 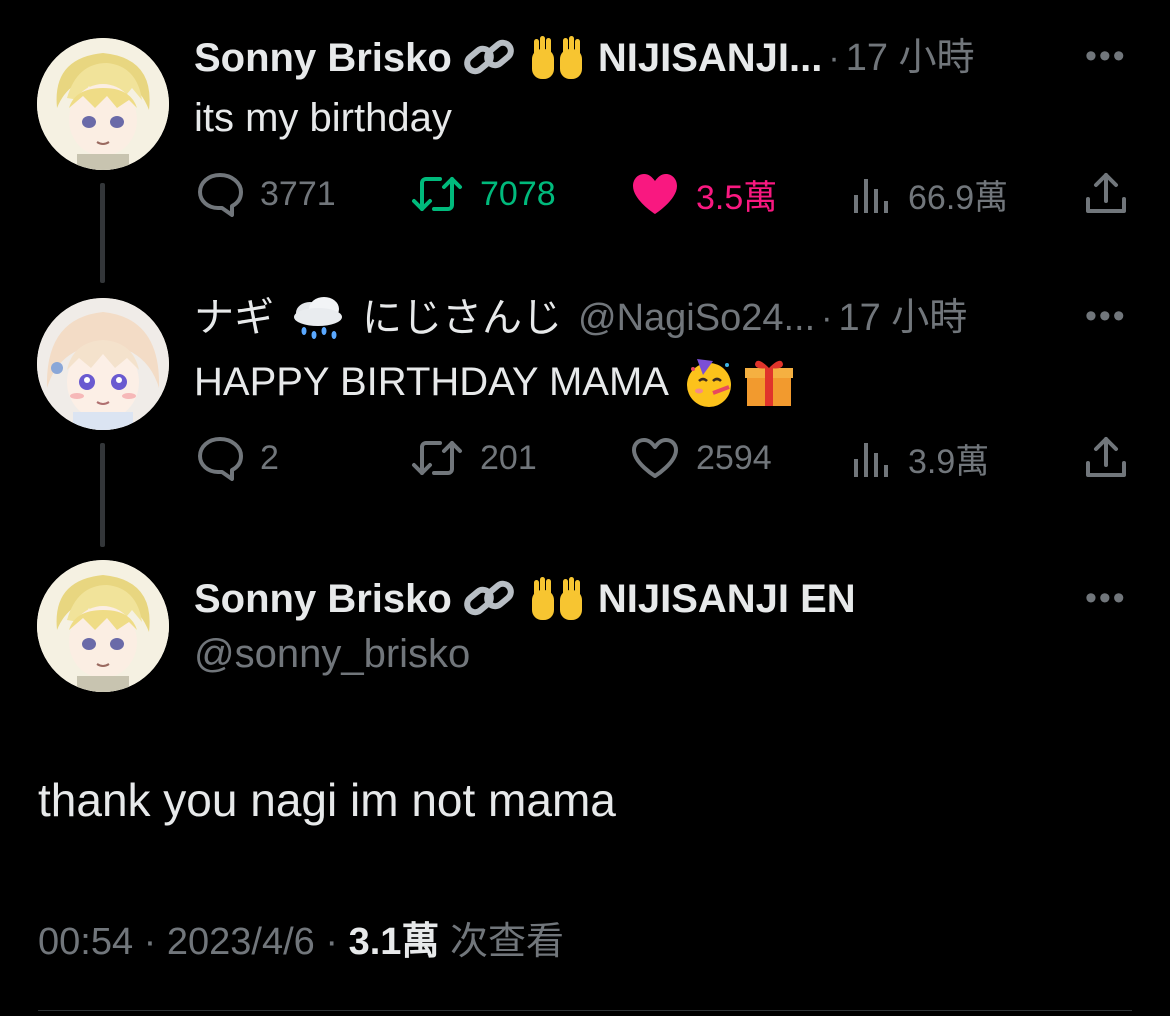 What do you see at coordinates (298, 193) in the screenshot?
I see `reply-count: 3771` at bounding box center [298, 193].